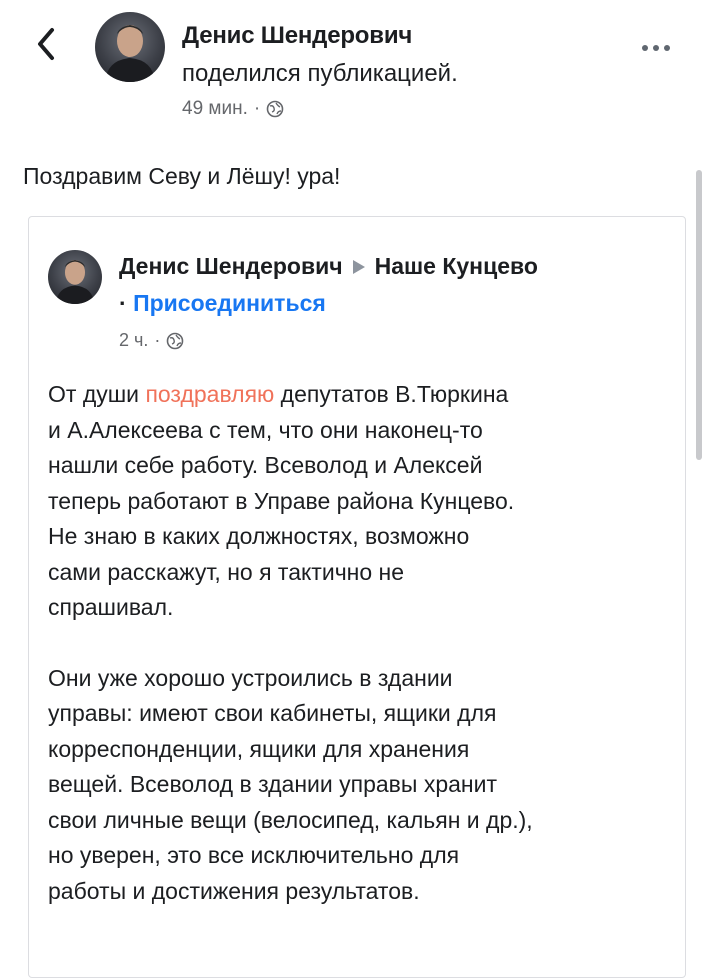 This screenshot has width=708, height=978. I want to click on body-line: работы и достижения результатов., so click(234, 890).